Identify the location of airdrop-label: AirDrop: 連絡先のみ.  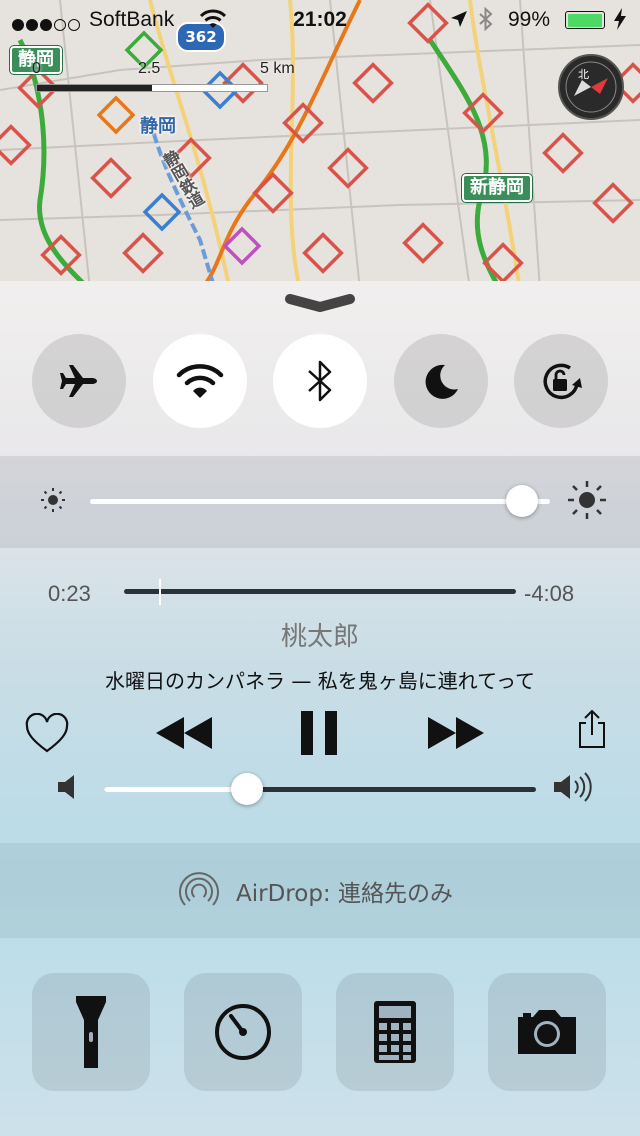
(344, 894).